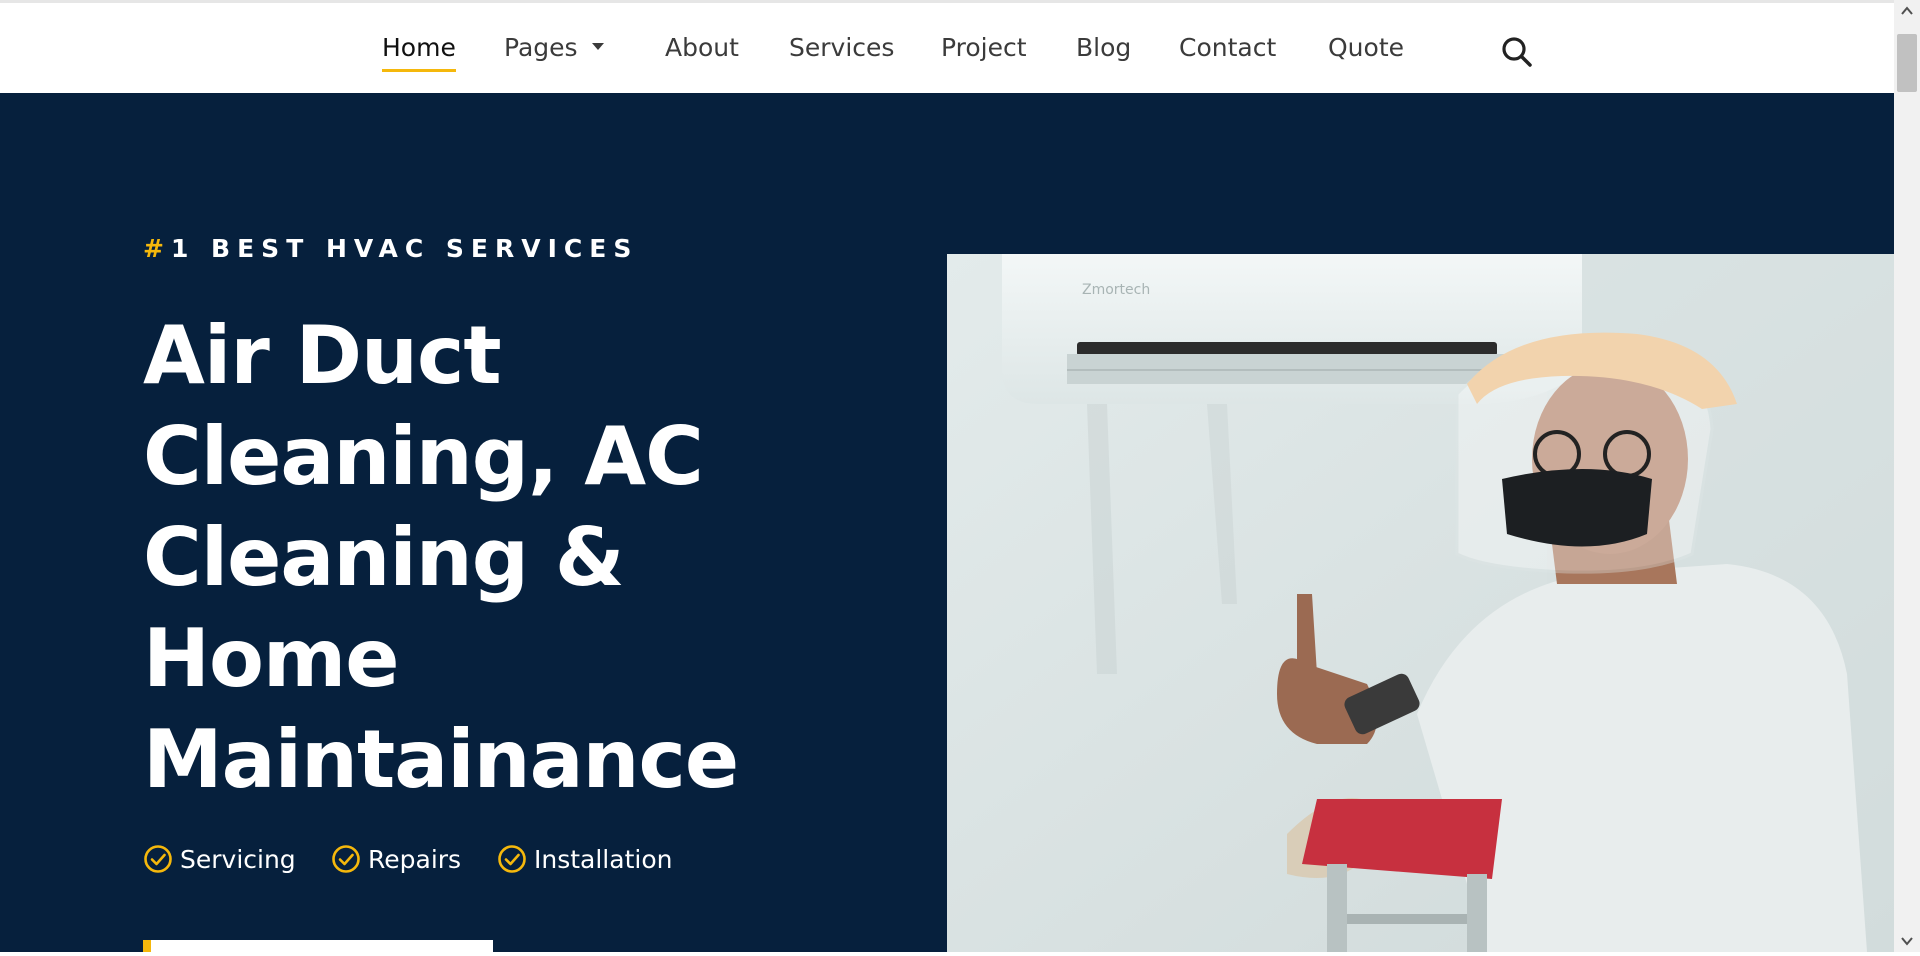  I want to click on hero-title-line: Home, so click(271, 658).